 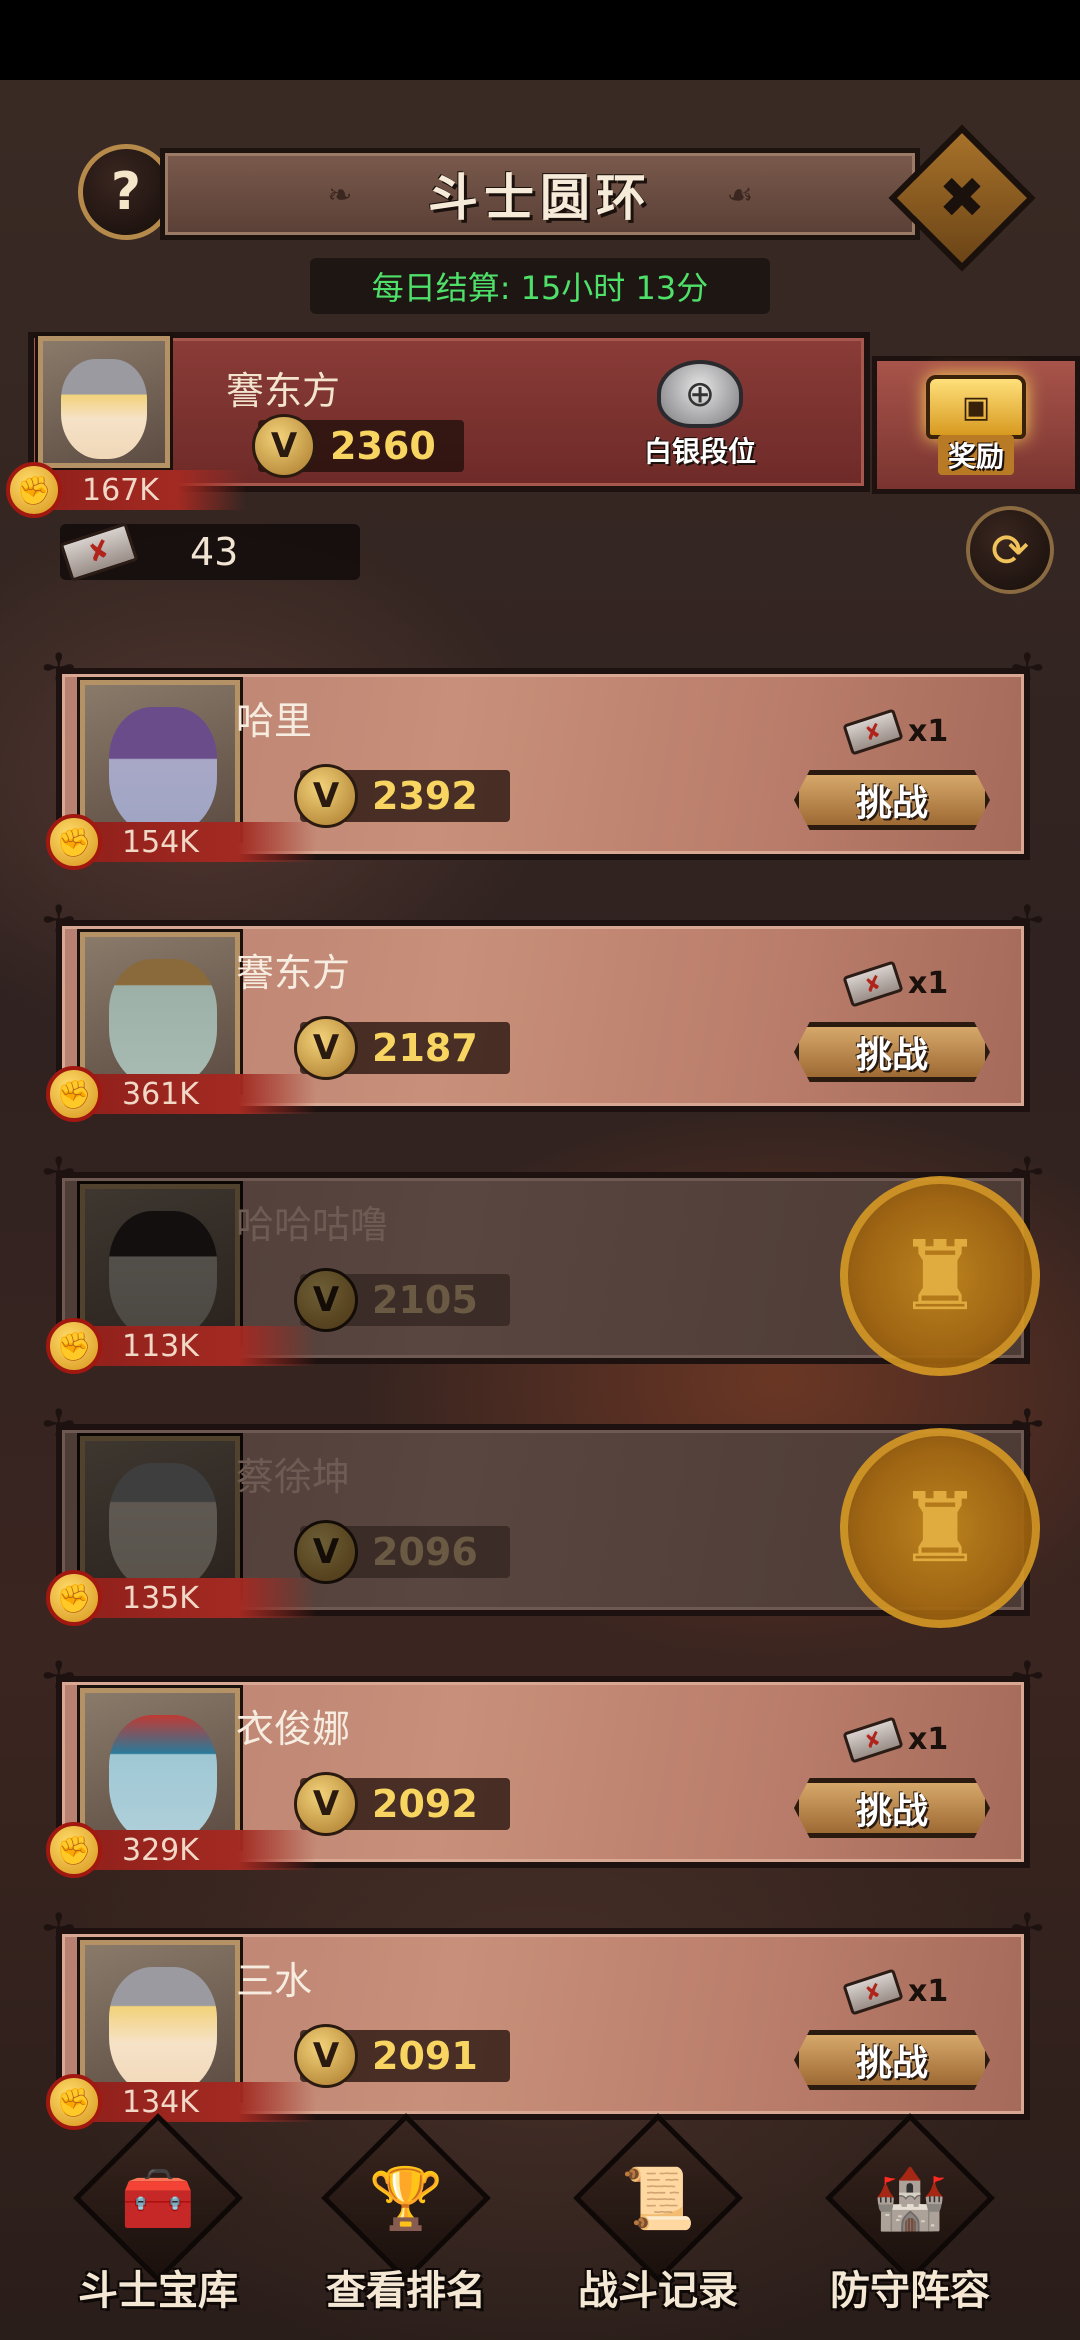 I want to click on opponent-name: 衣俊娜, so click(x=293, y=1729).